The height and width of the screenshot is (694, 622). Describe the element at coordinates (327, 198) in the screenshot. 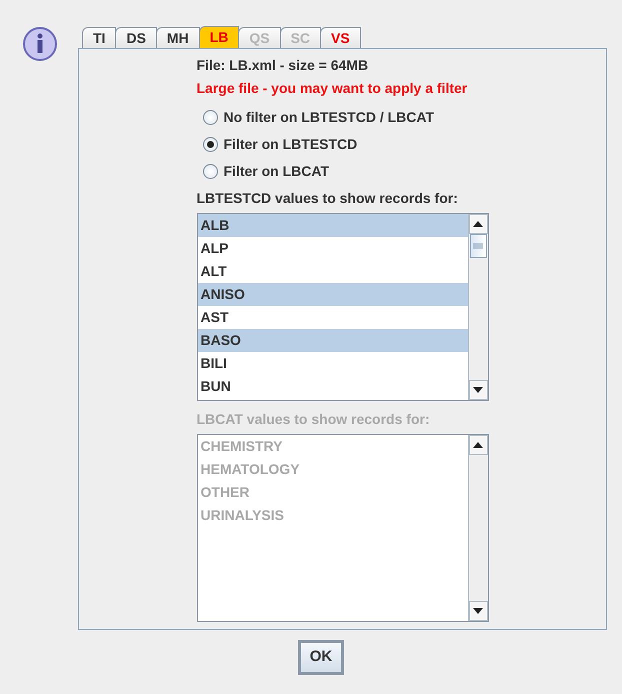

I see `list-heading: LBTESTCD values to show records for:` at that location.